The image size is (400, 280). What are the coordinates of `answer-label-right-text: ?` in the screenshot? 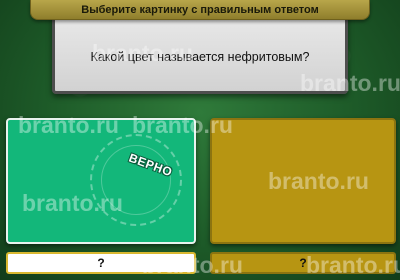 It's located at (303, 263).